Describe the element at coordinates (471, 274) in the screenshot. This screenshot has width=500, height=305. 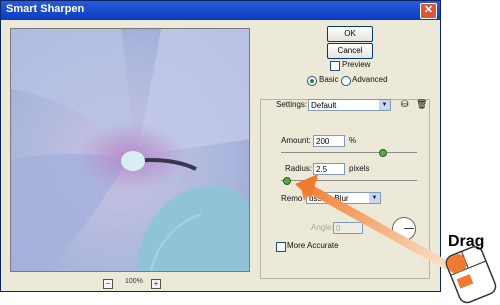
I see `mouse-icon` at that location.